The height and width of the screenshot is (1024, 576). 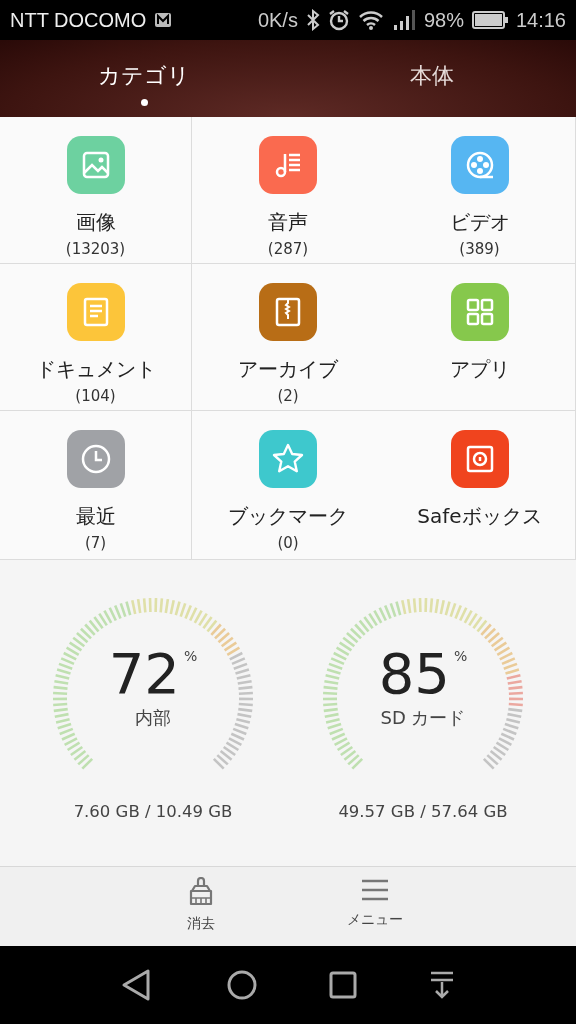 What do you see at coordinates (442, 985) in the screenshot?
I see `notification-pull-icon` at bounding box center [442, 985].